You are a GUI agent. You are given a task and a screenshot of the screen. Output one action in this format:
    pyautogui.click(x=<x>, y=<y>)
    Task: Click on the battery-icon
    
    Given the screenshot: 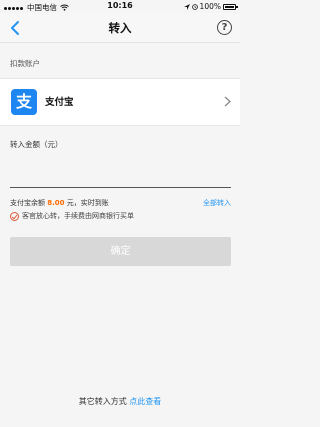 What is the action you would take?
    pyautogui.click(x=230, y=6)
    